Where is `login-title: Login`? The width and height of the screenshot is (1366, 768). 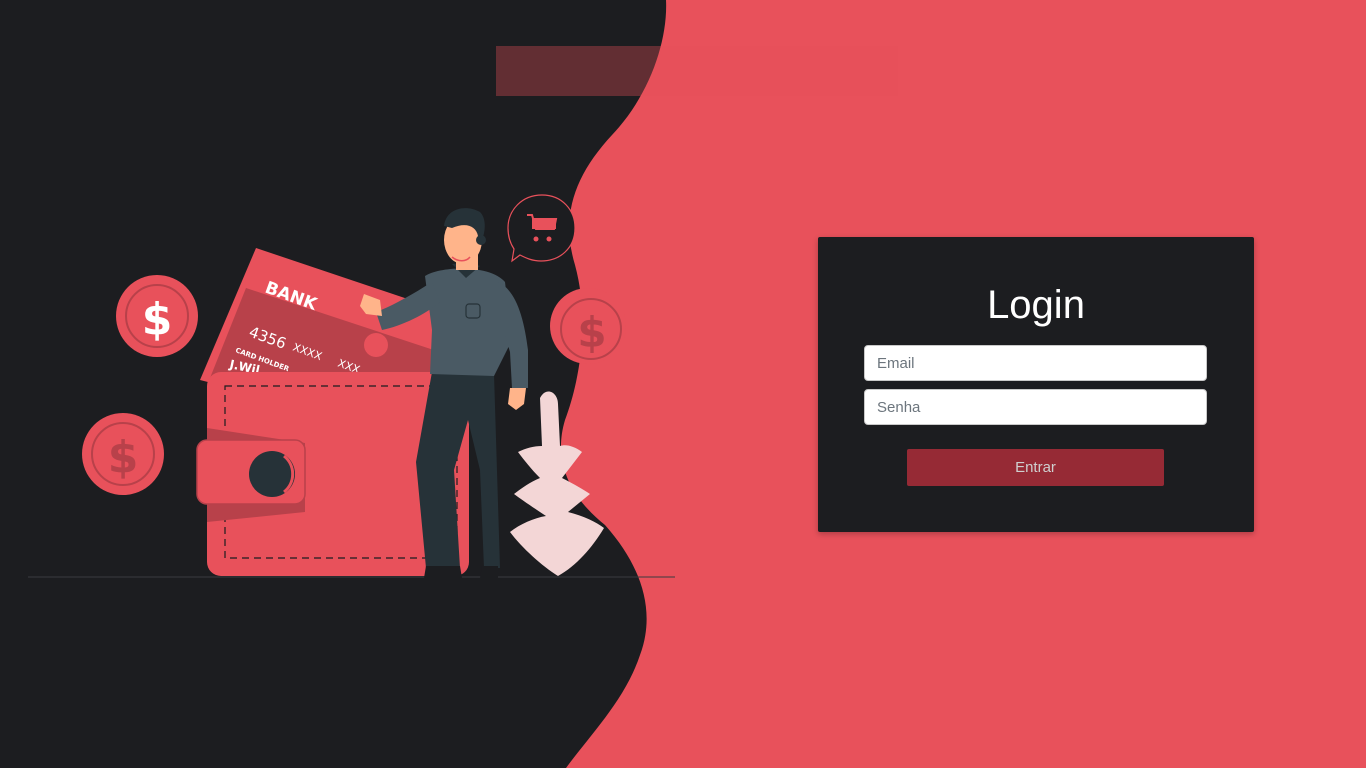
login-title: Login is located at coordinates (1036, 305).